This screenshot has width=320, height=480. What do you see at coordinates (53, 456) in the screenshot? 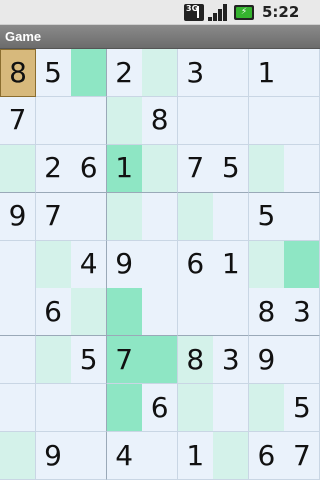
I see `sudoku-cell-r9-c2: 9` at bounding box center [53, 456].